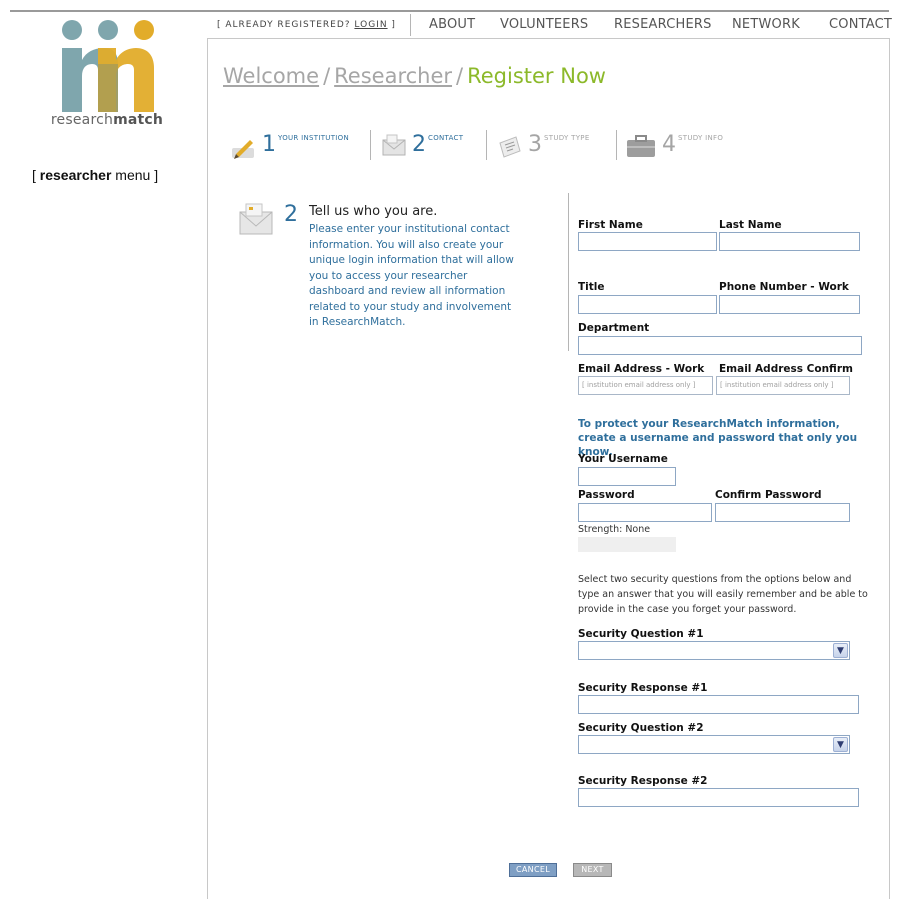 The height and width of the screenshot is (899, 899). I want to click on email-label: Email Address - Work, so click(641, 369).